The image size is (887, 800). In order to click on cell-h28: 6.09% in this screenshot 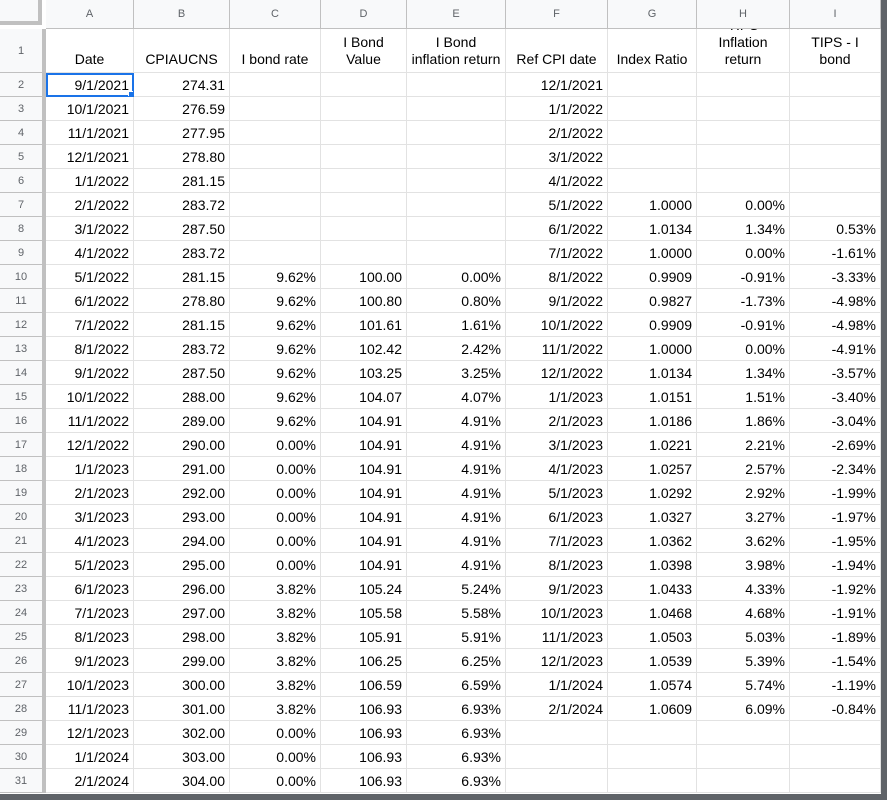, I will do `click(743, 709)`.